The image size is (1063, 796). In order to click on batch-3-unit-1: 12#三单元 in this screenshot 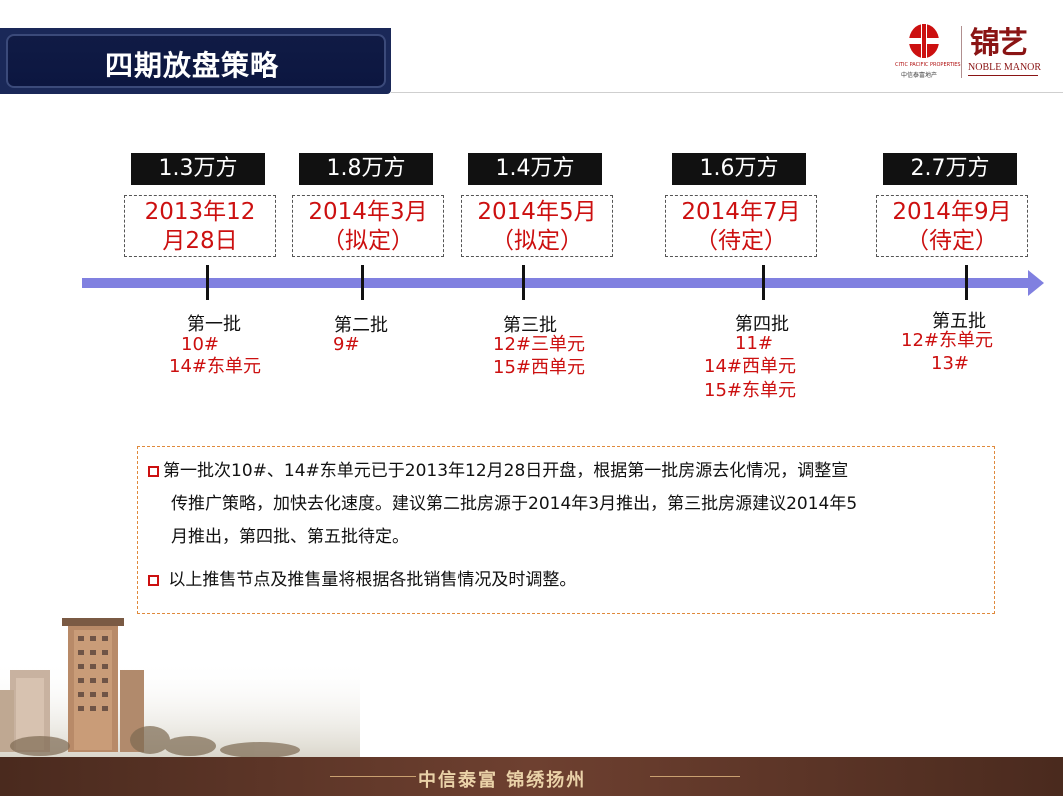, I will do `click(539, 344)`.